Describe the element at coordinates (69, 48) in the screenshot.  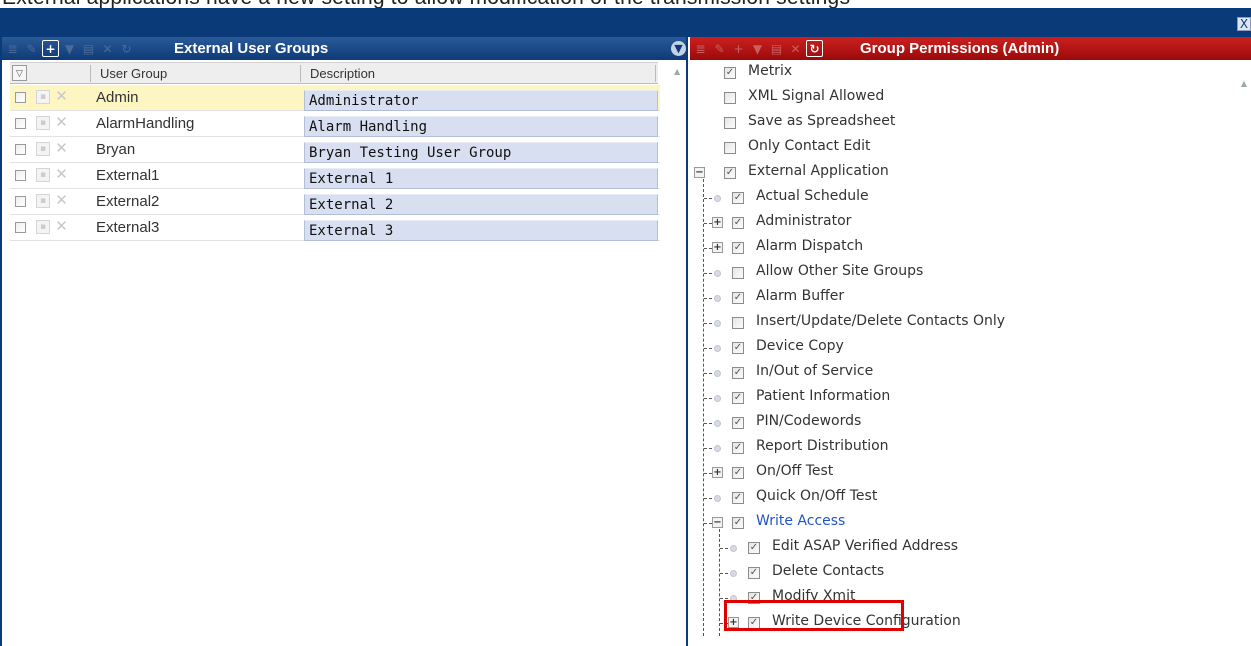
I see `filter-icon: ▼` at that location.